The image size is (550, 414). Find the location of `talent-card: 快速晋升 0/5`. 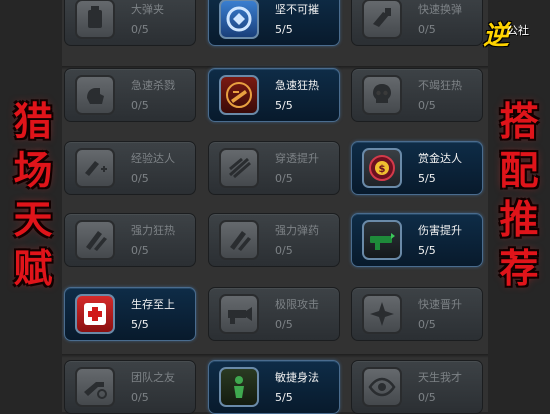

talent-card: 快速晋升 0/5 is located at coordinates (417, 314).